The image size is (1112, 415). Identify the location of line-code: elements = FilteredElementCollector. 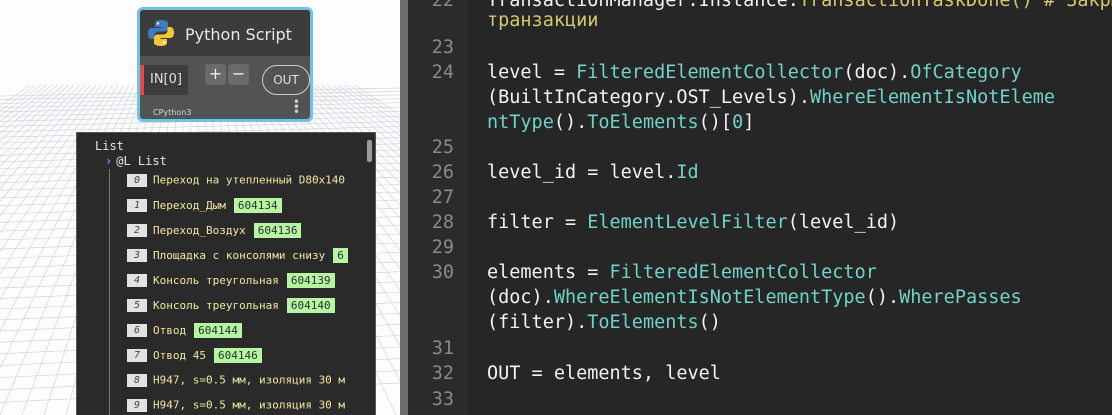
(682, 272).